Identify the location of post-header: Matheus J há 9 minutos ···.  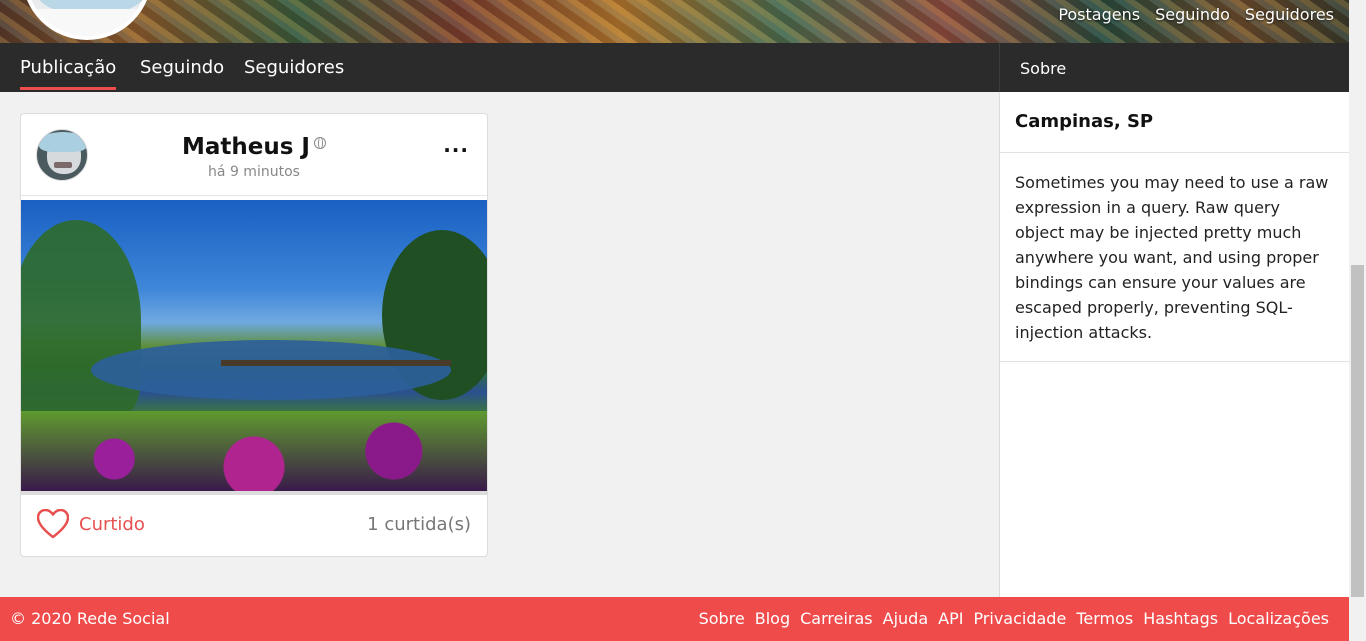
(254, 155).